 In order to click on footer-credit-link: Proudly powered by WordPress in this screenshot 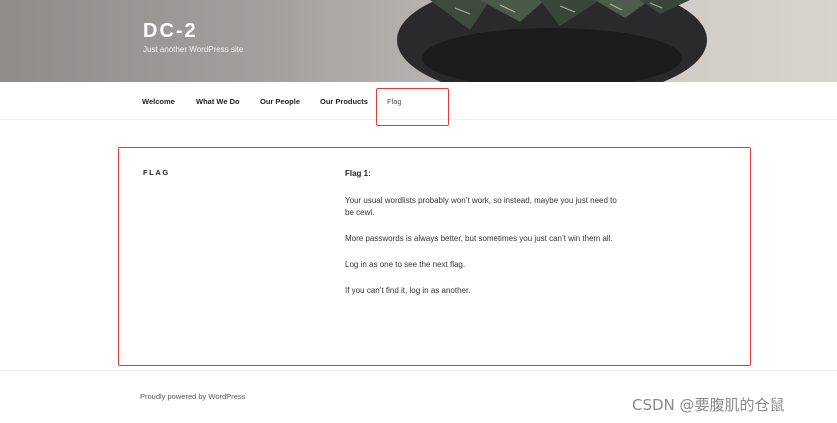, I will do `click(192, 396)`.